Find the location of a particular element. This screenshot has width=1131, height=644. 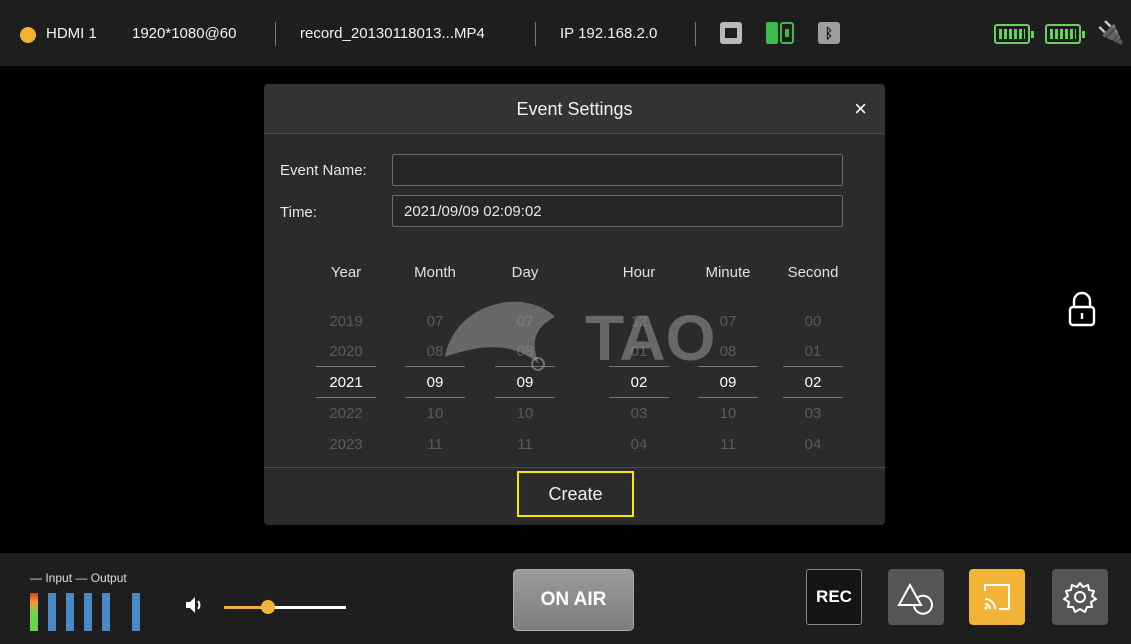

picker-day-option: 08 is located at coordinates (525, 351).